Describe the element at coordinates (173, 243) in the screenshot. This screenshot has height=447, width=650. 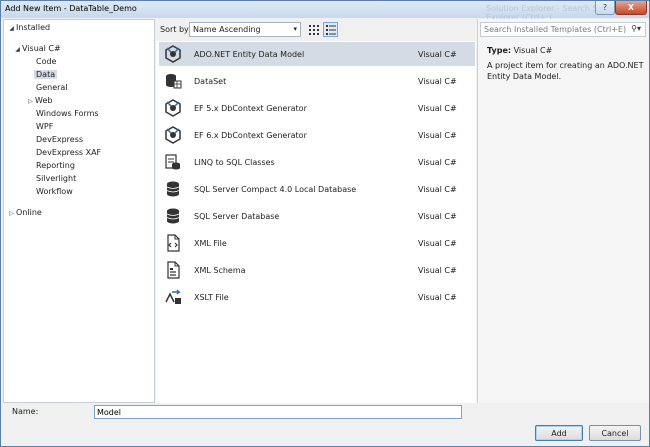
I see `xml-file-icon` at that location.